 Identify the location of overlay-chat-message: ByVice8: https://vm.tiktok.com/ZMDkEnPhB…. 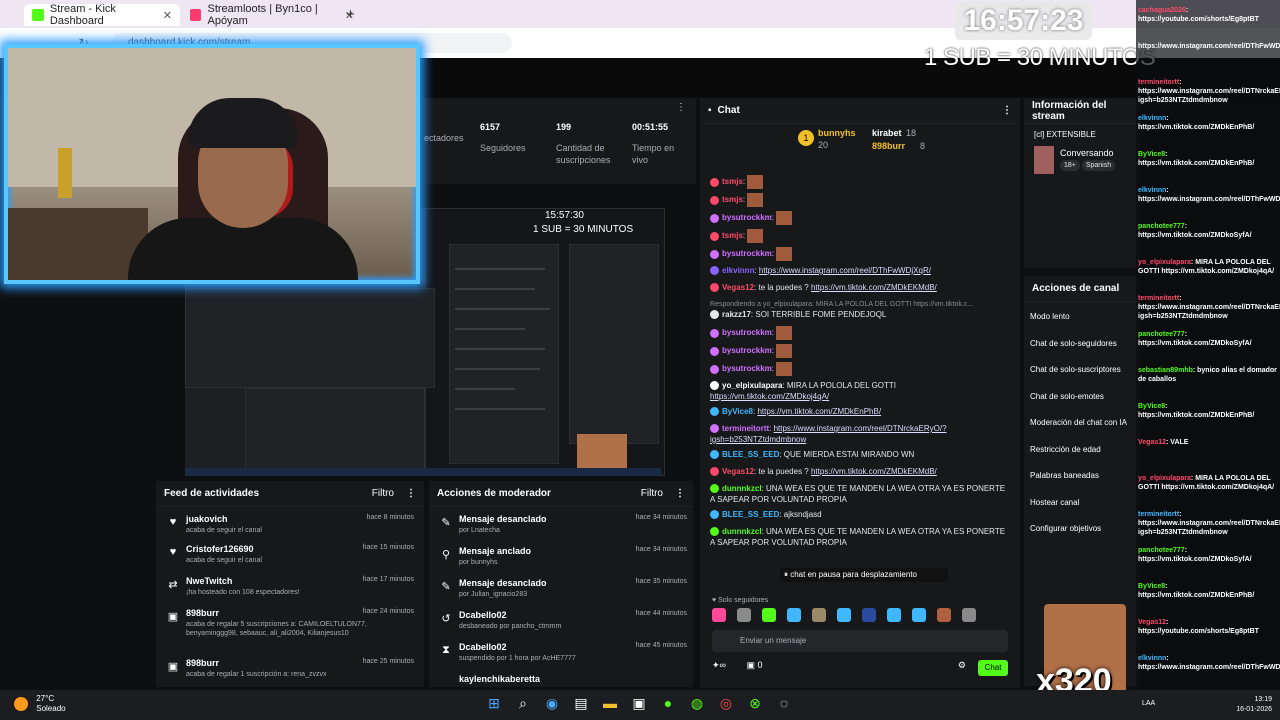
(1196, 159).